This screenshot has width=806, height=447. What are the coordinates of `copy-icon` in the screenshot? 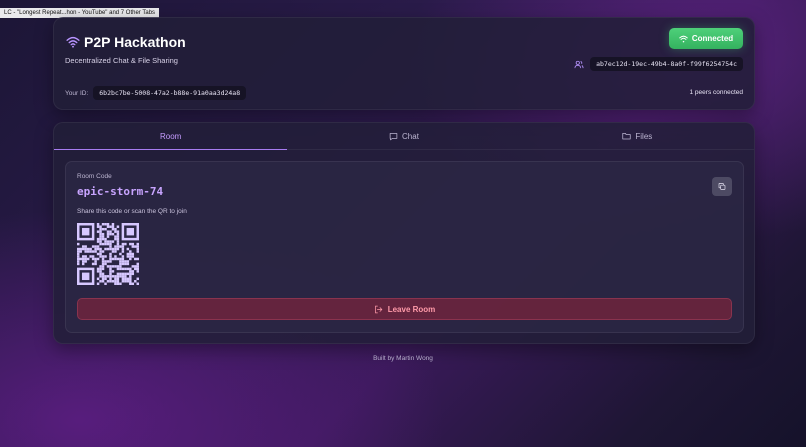 It's located at (722, 186).